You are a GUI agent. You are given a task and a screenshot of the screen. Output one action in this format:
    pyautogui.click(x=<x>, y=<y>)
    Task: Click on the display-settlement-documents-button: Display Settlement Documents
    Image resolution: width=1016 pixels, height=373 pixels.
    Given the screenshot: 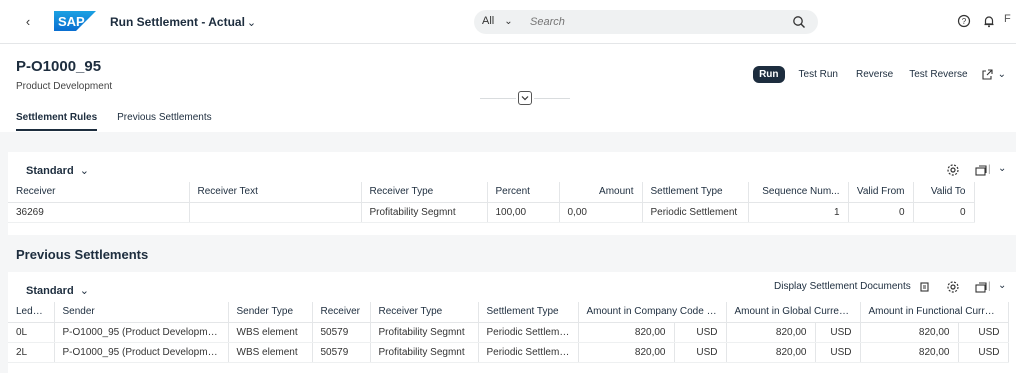 What is the action you would take?
    pyautogui.click(x=842, y=286)
    